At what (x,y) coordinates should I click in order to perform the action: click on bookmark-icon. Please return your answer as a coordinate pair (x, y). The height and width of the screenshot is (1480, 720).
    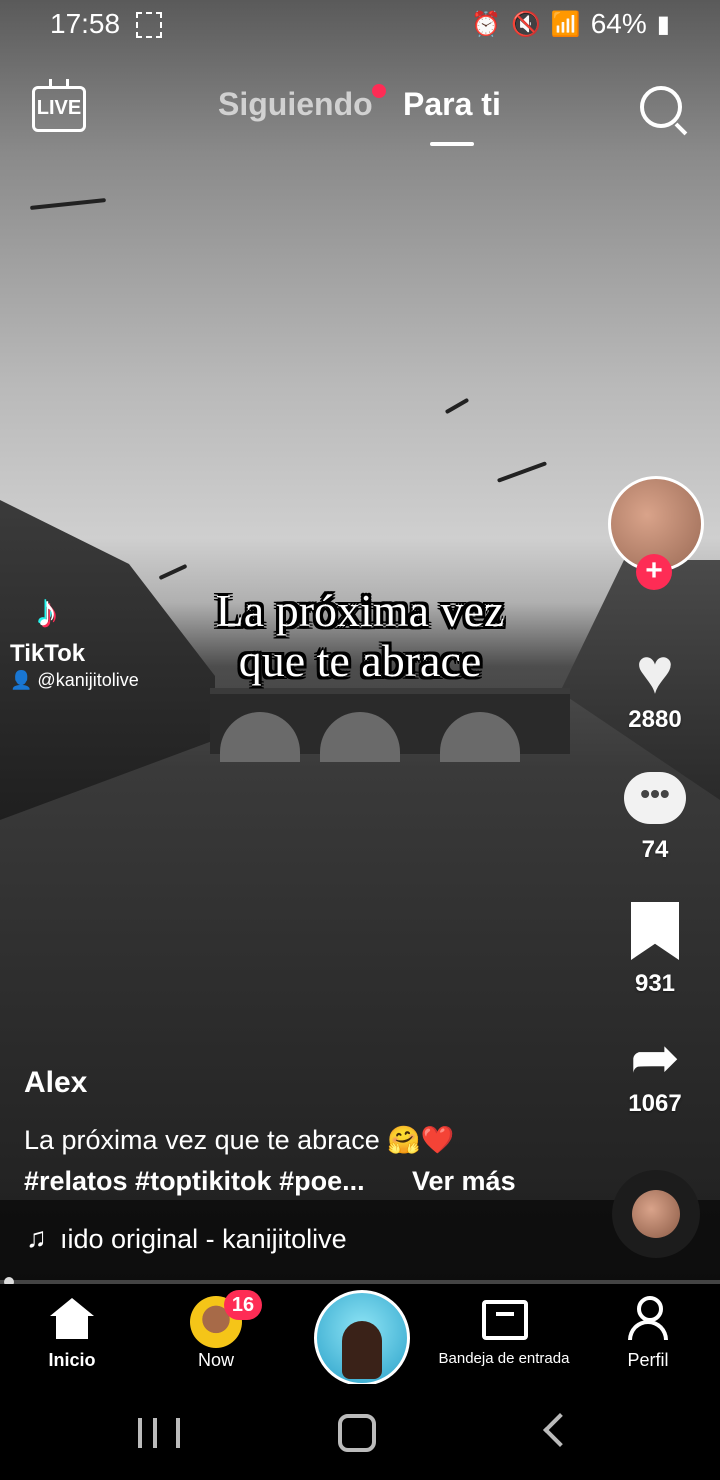
    Looking at the image, I should click on (655, 931).